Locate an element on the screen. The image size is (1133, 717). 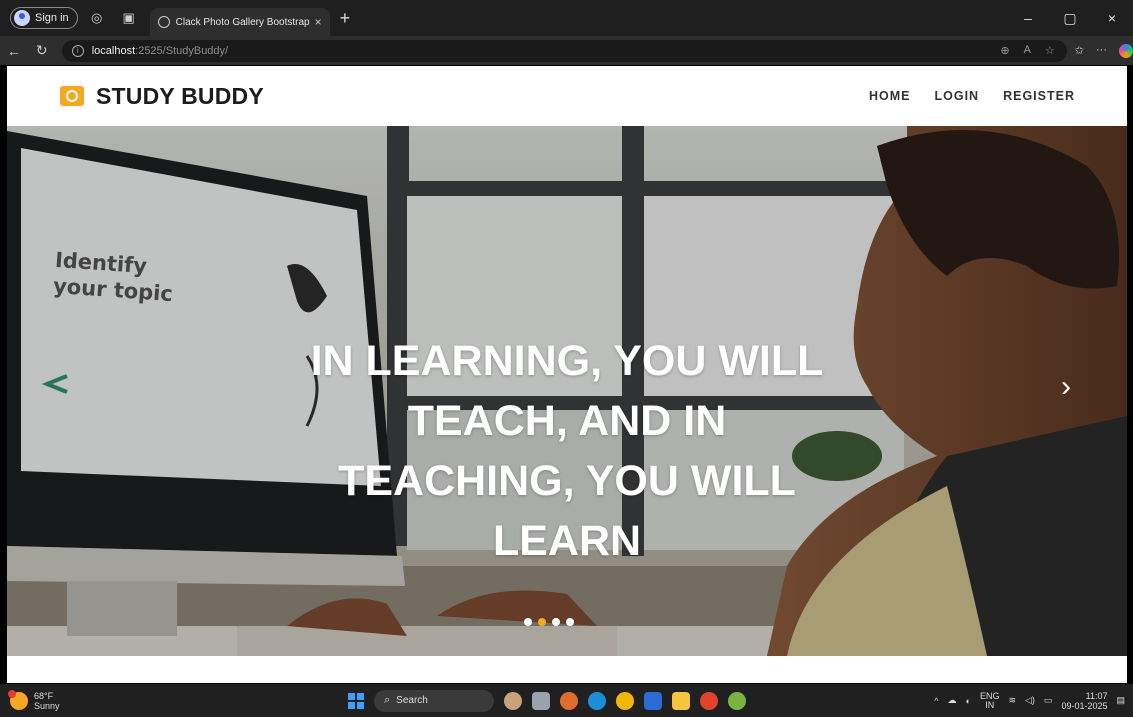
word-icon is located at coordinates (653, 700).